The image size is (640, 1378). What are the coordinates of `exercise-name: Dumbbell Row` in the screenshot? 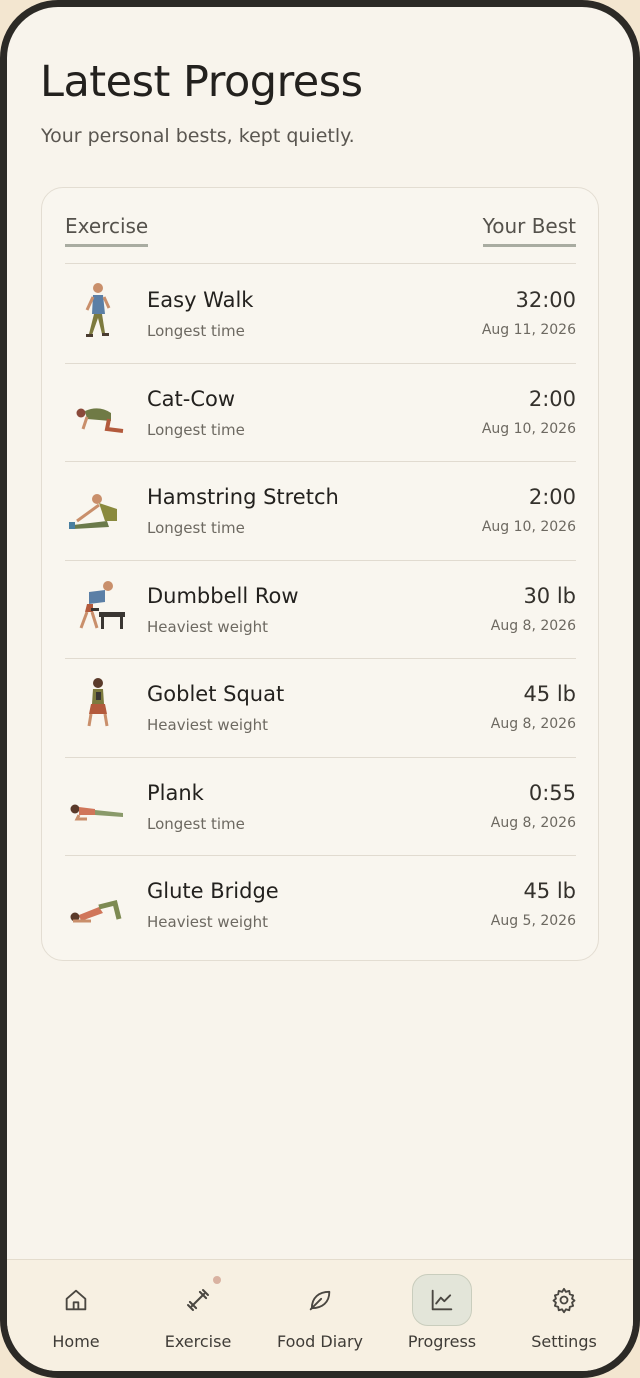 It's located at (223, 595).